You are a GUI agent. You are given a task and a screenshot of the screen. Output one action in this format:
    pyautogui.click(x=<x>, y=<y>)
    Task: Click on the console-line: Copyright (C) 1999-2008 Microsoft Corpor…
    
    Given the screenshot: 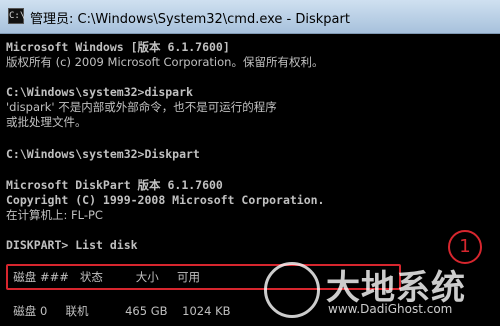 What is the action you would take?
    pyautogui.click(x=165, y=200)
    